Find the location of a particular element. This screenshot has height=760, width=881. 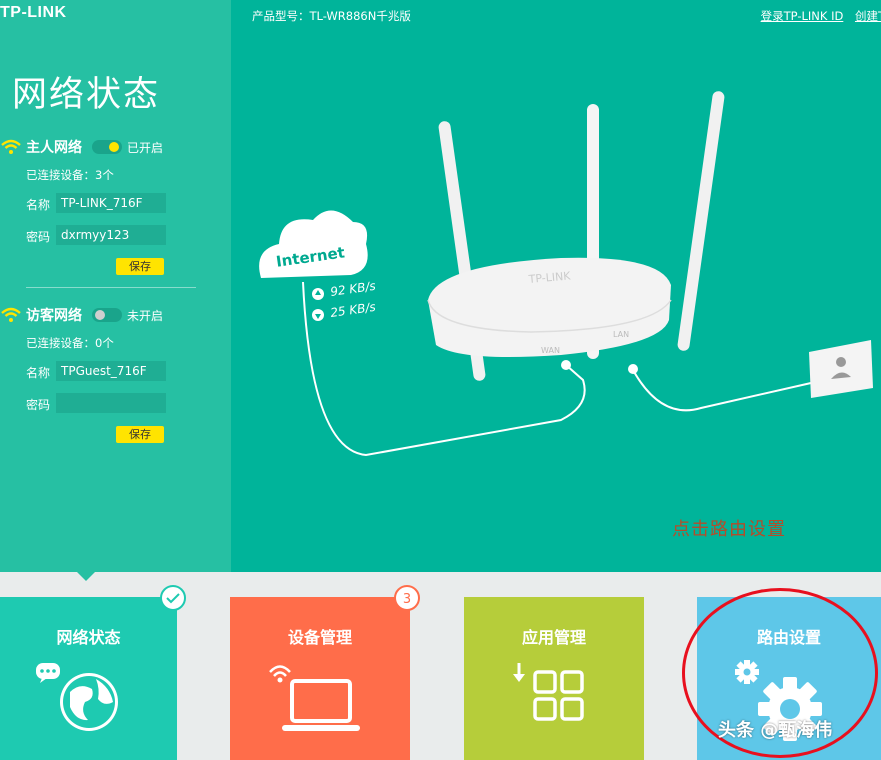

app-grid-icon is located at coordinates (548, 692).